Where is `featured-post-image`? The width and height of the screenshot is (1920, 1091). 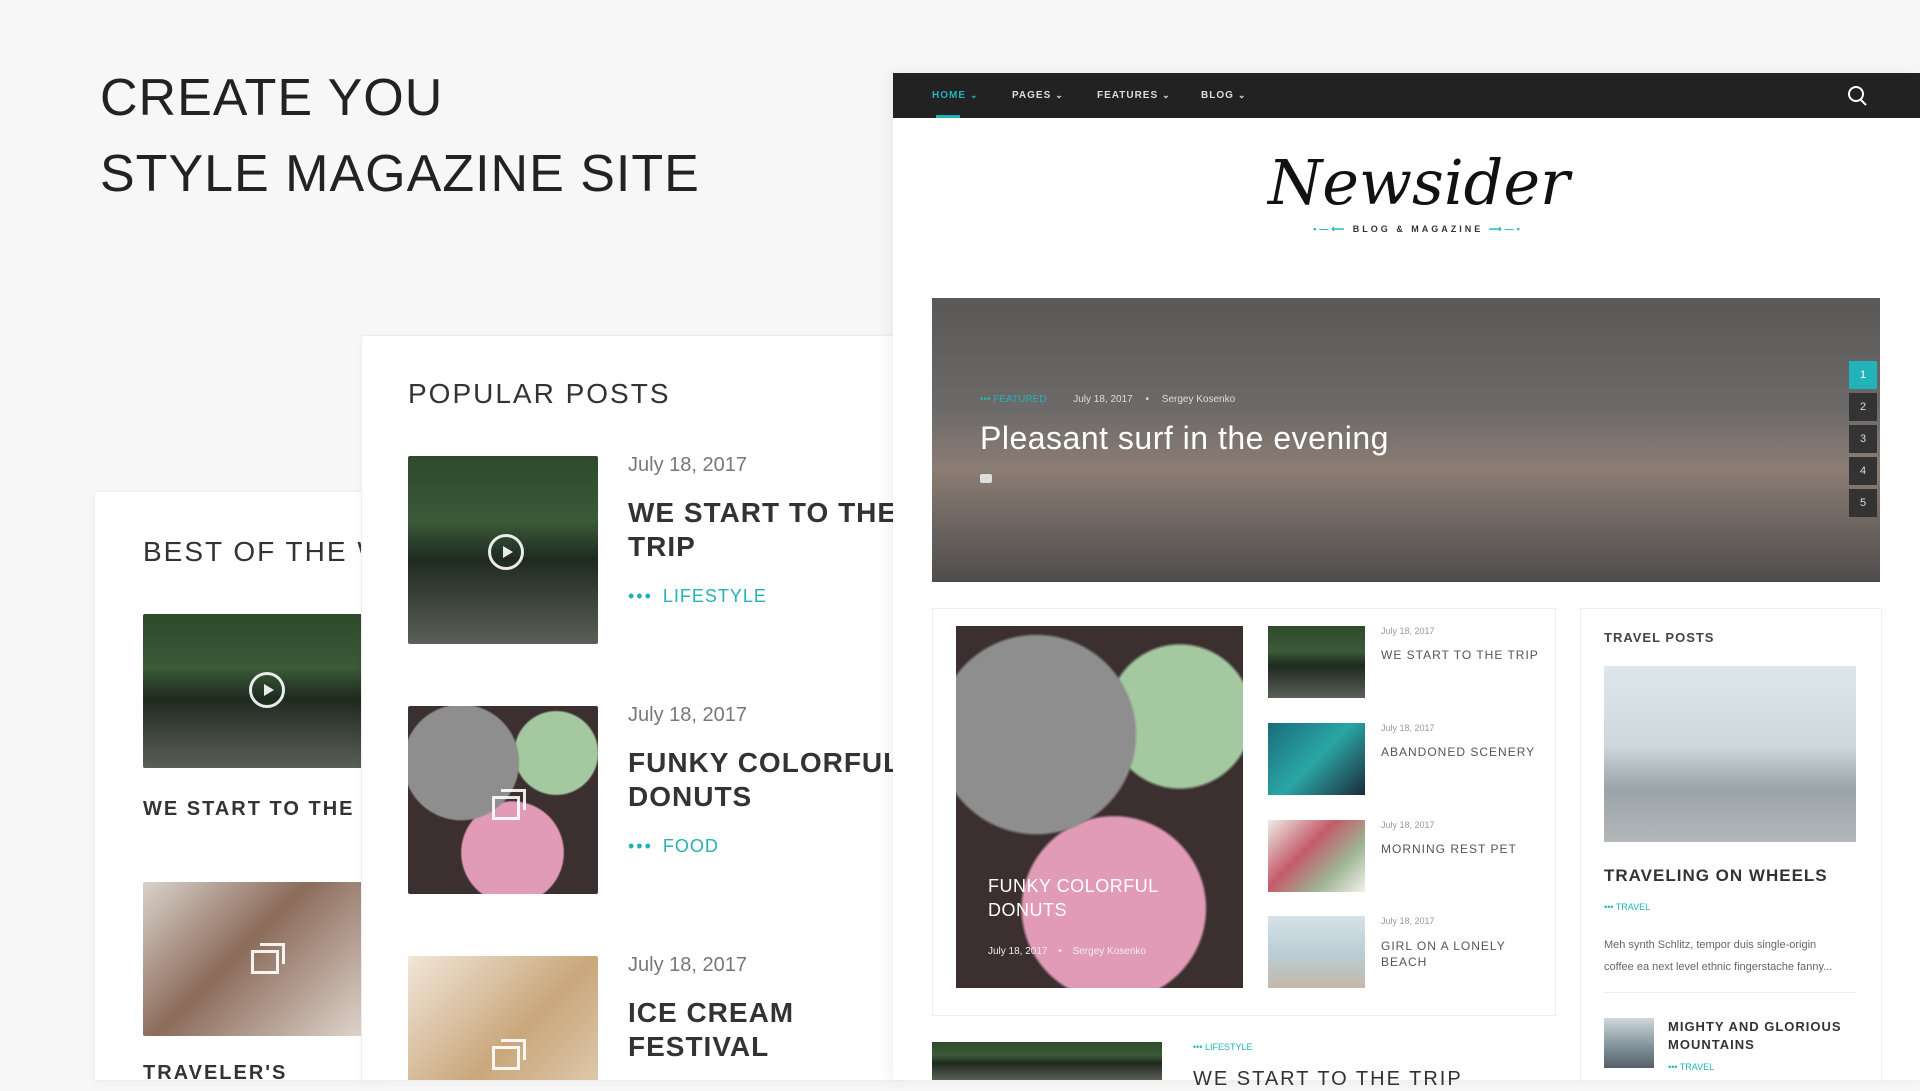 featured-post-image is located at coordinates (1099, 807).